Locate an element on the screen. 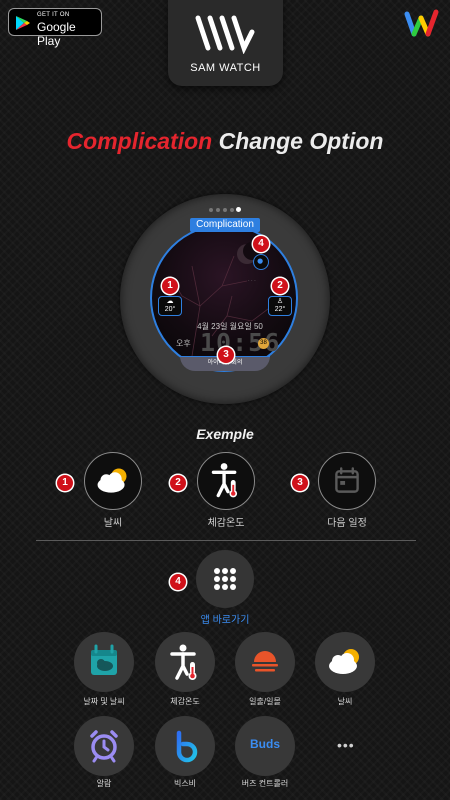  sam-watch-logo: SAM WATCH is located at coordinates (225, 43).